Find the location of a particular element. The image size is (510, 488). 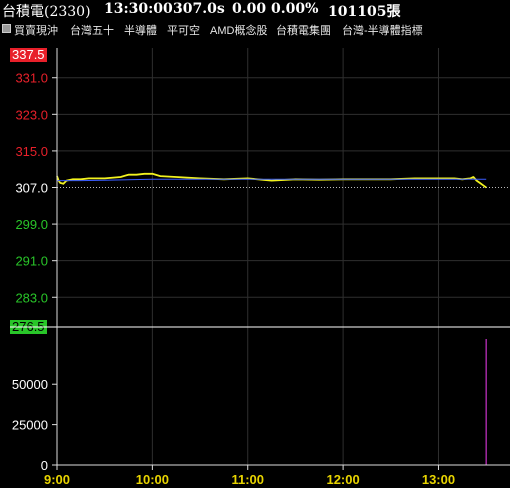

x-tick-label: 10:00 is located at coordinates (152, 479).